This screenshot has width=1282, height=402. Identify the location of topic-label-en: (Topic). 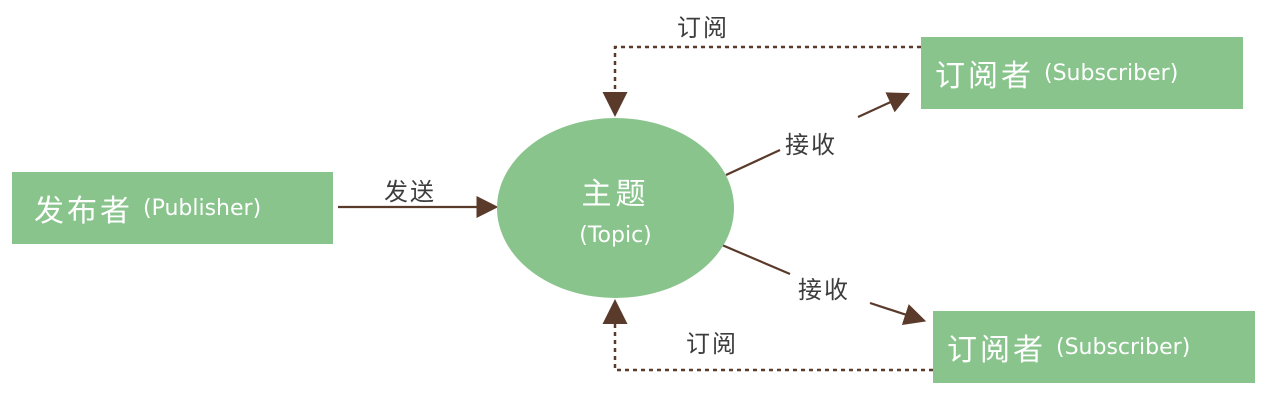
(615, 235).